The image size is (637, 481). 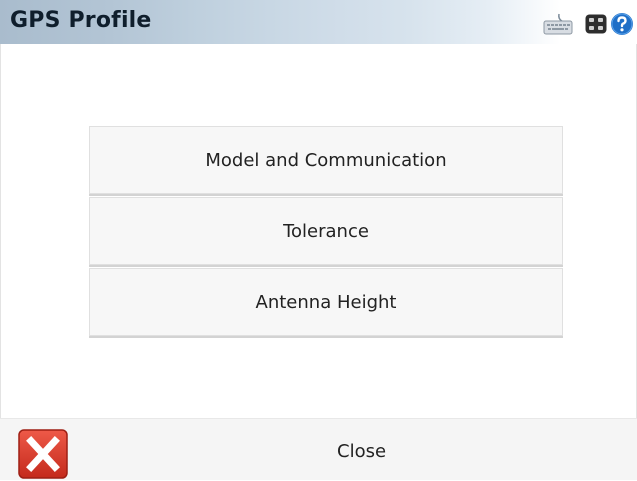 What do you see at coordinates (43, 454) in the screenshot?
I see `red-x-icon` at bounding box center [43, 454].